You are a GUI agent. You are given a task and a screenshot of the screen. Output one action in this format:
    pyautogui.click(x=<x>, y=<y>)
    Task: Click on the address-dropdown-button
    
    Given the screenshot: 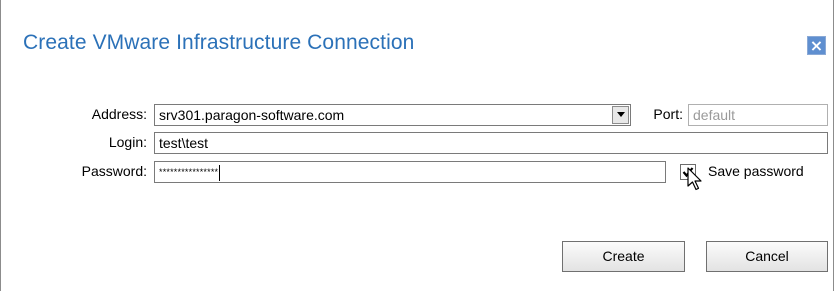 What is the action you would take?
    pyautogui.click(x=620, y=115)
    